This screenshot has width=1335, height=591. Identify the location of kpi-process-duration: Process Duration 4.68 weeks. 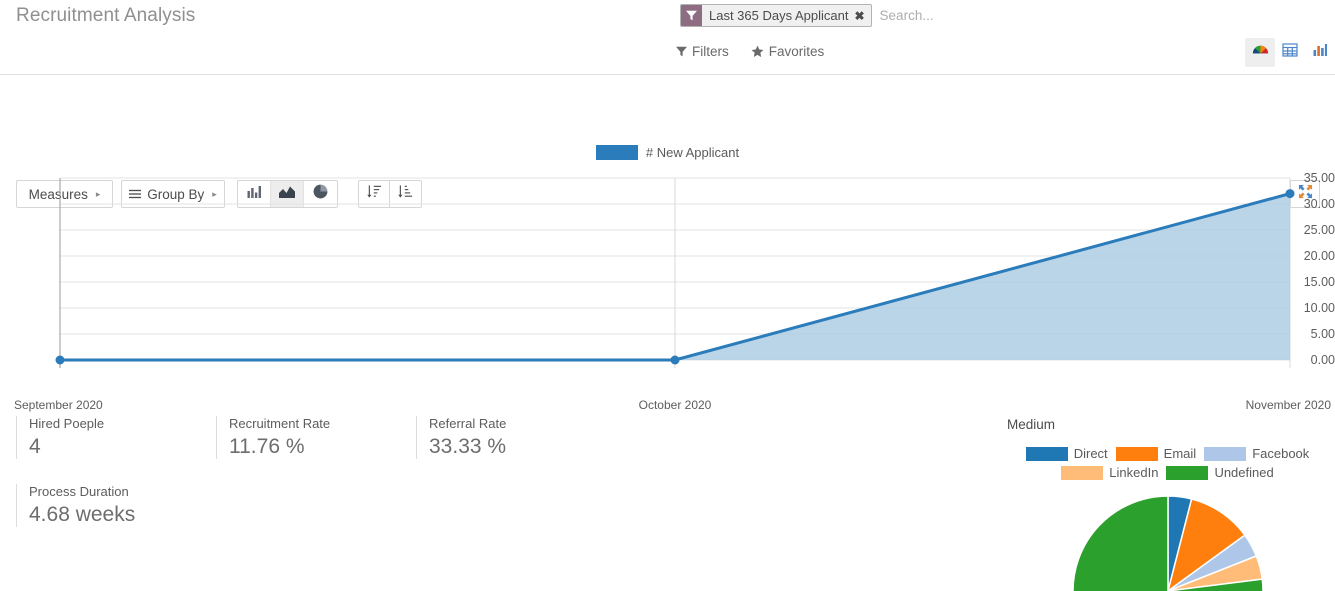
(111, 505).